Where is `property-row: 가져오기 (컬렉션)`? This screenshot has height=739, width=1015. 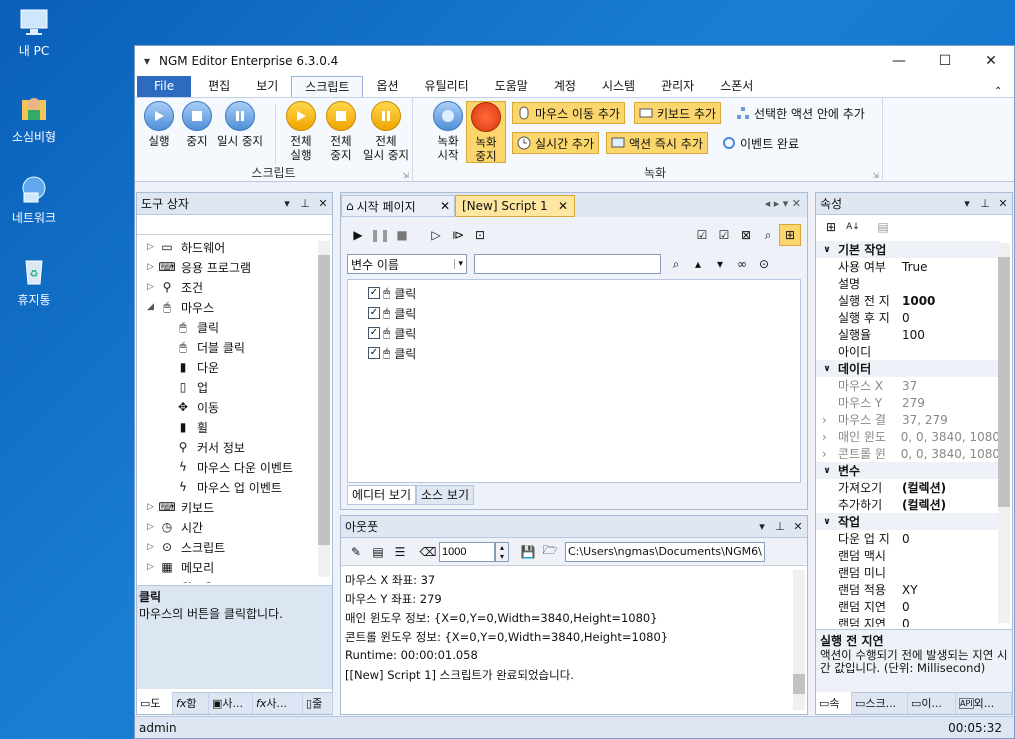 property-row: 가져오기 (컬렉션) is located at coordinates (908, 487).